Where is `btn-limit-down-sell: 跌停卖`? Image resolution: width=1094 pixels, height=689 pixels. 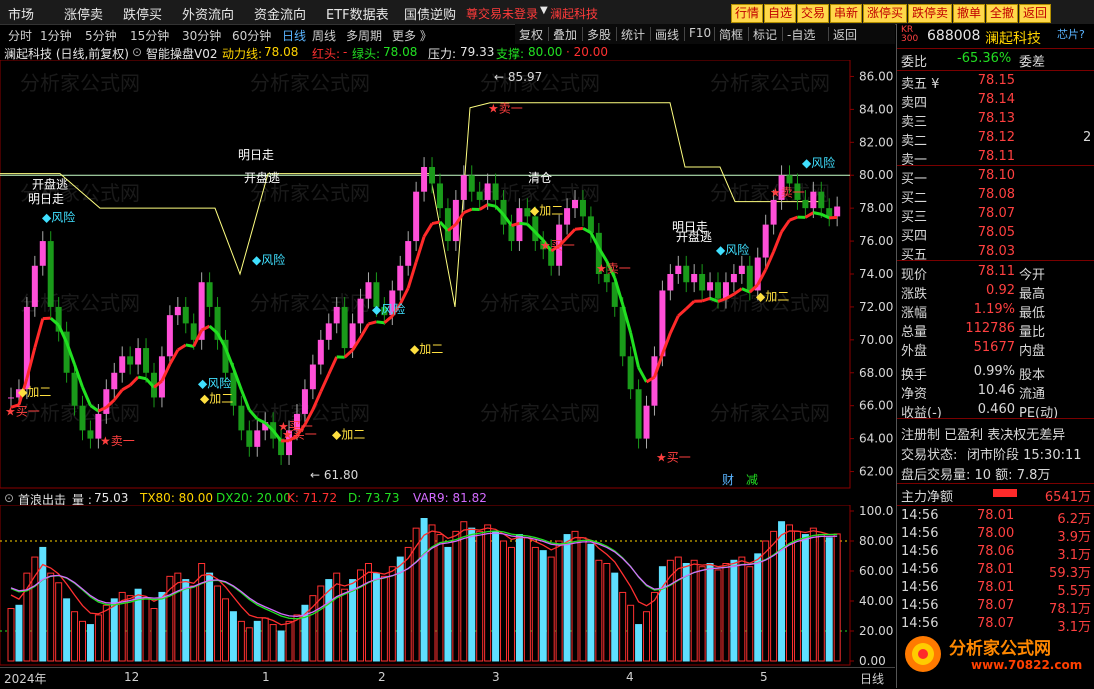 btn-limit-down-sell: 跌停卖 is located at coordinates (930, 13).